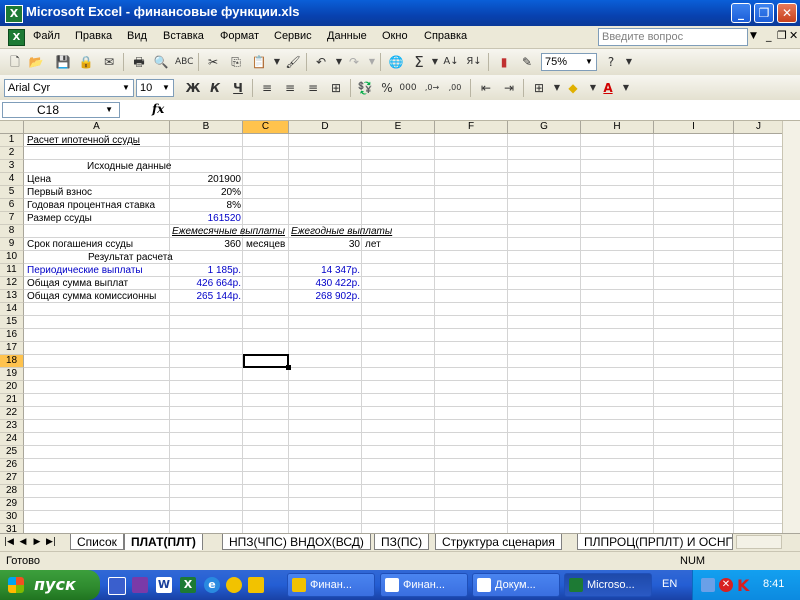 This screenshot has height=600, width=800. I want to click on minimize-button: _, so click(741, 13).